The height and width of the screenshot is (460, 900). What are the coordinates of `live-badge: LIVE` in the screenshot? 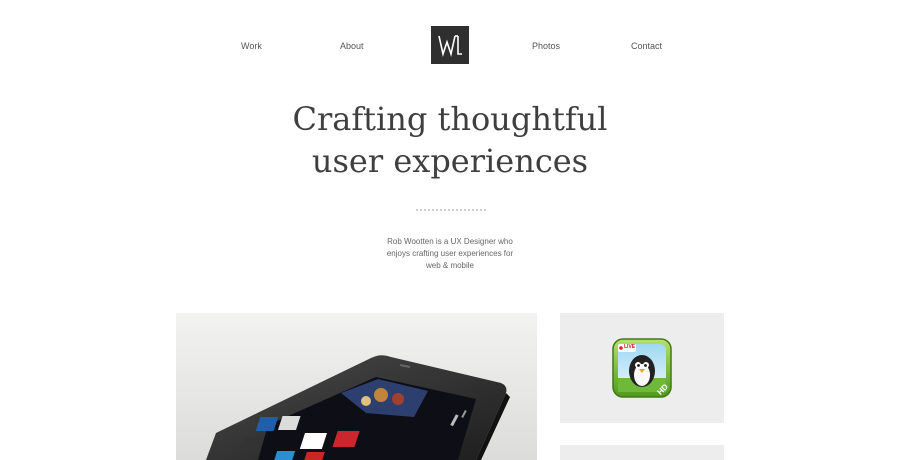 It's located at (630, 347).